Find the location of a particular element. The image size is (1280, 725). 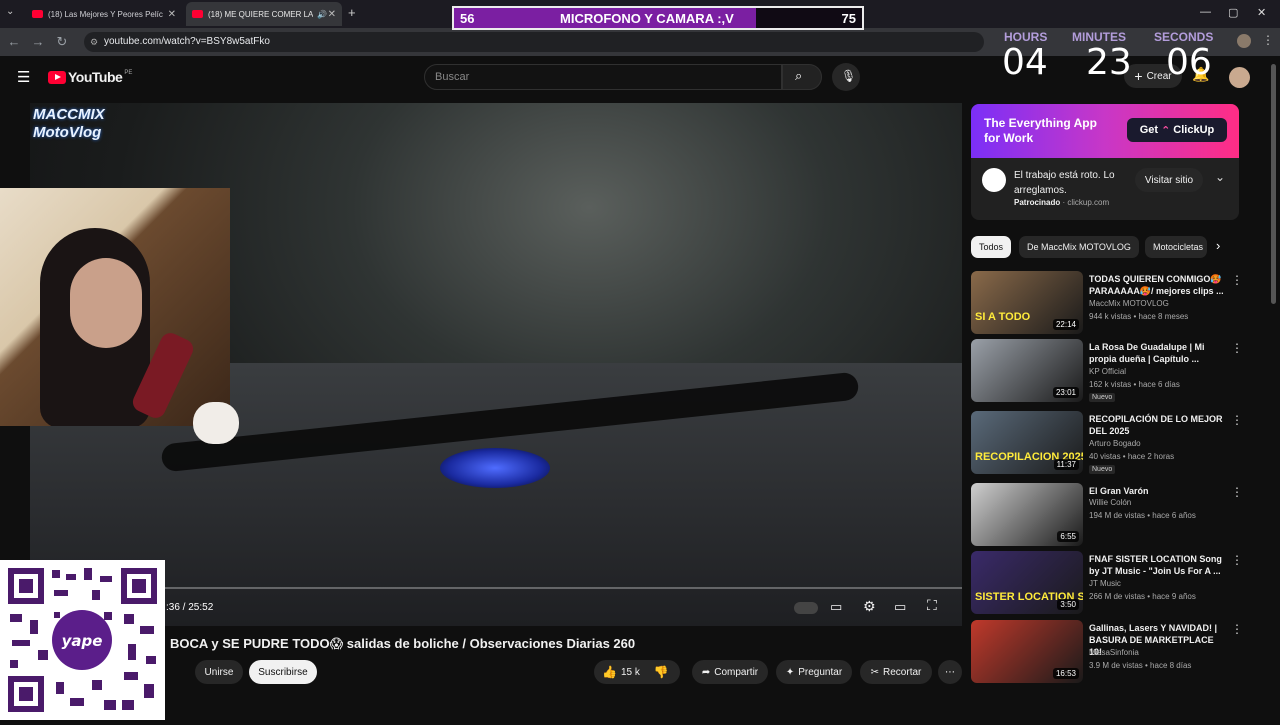

search-input: Buscar is located at coordinates (603, 77).